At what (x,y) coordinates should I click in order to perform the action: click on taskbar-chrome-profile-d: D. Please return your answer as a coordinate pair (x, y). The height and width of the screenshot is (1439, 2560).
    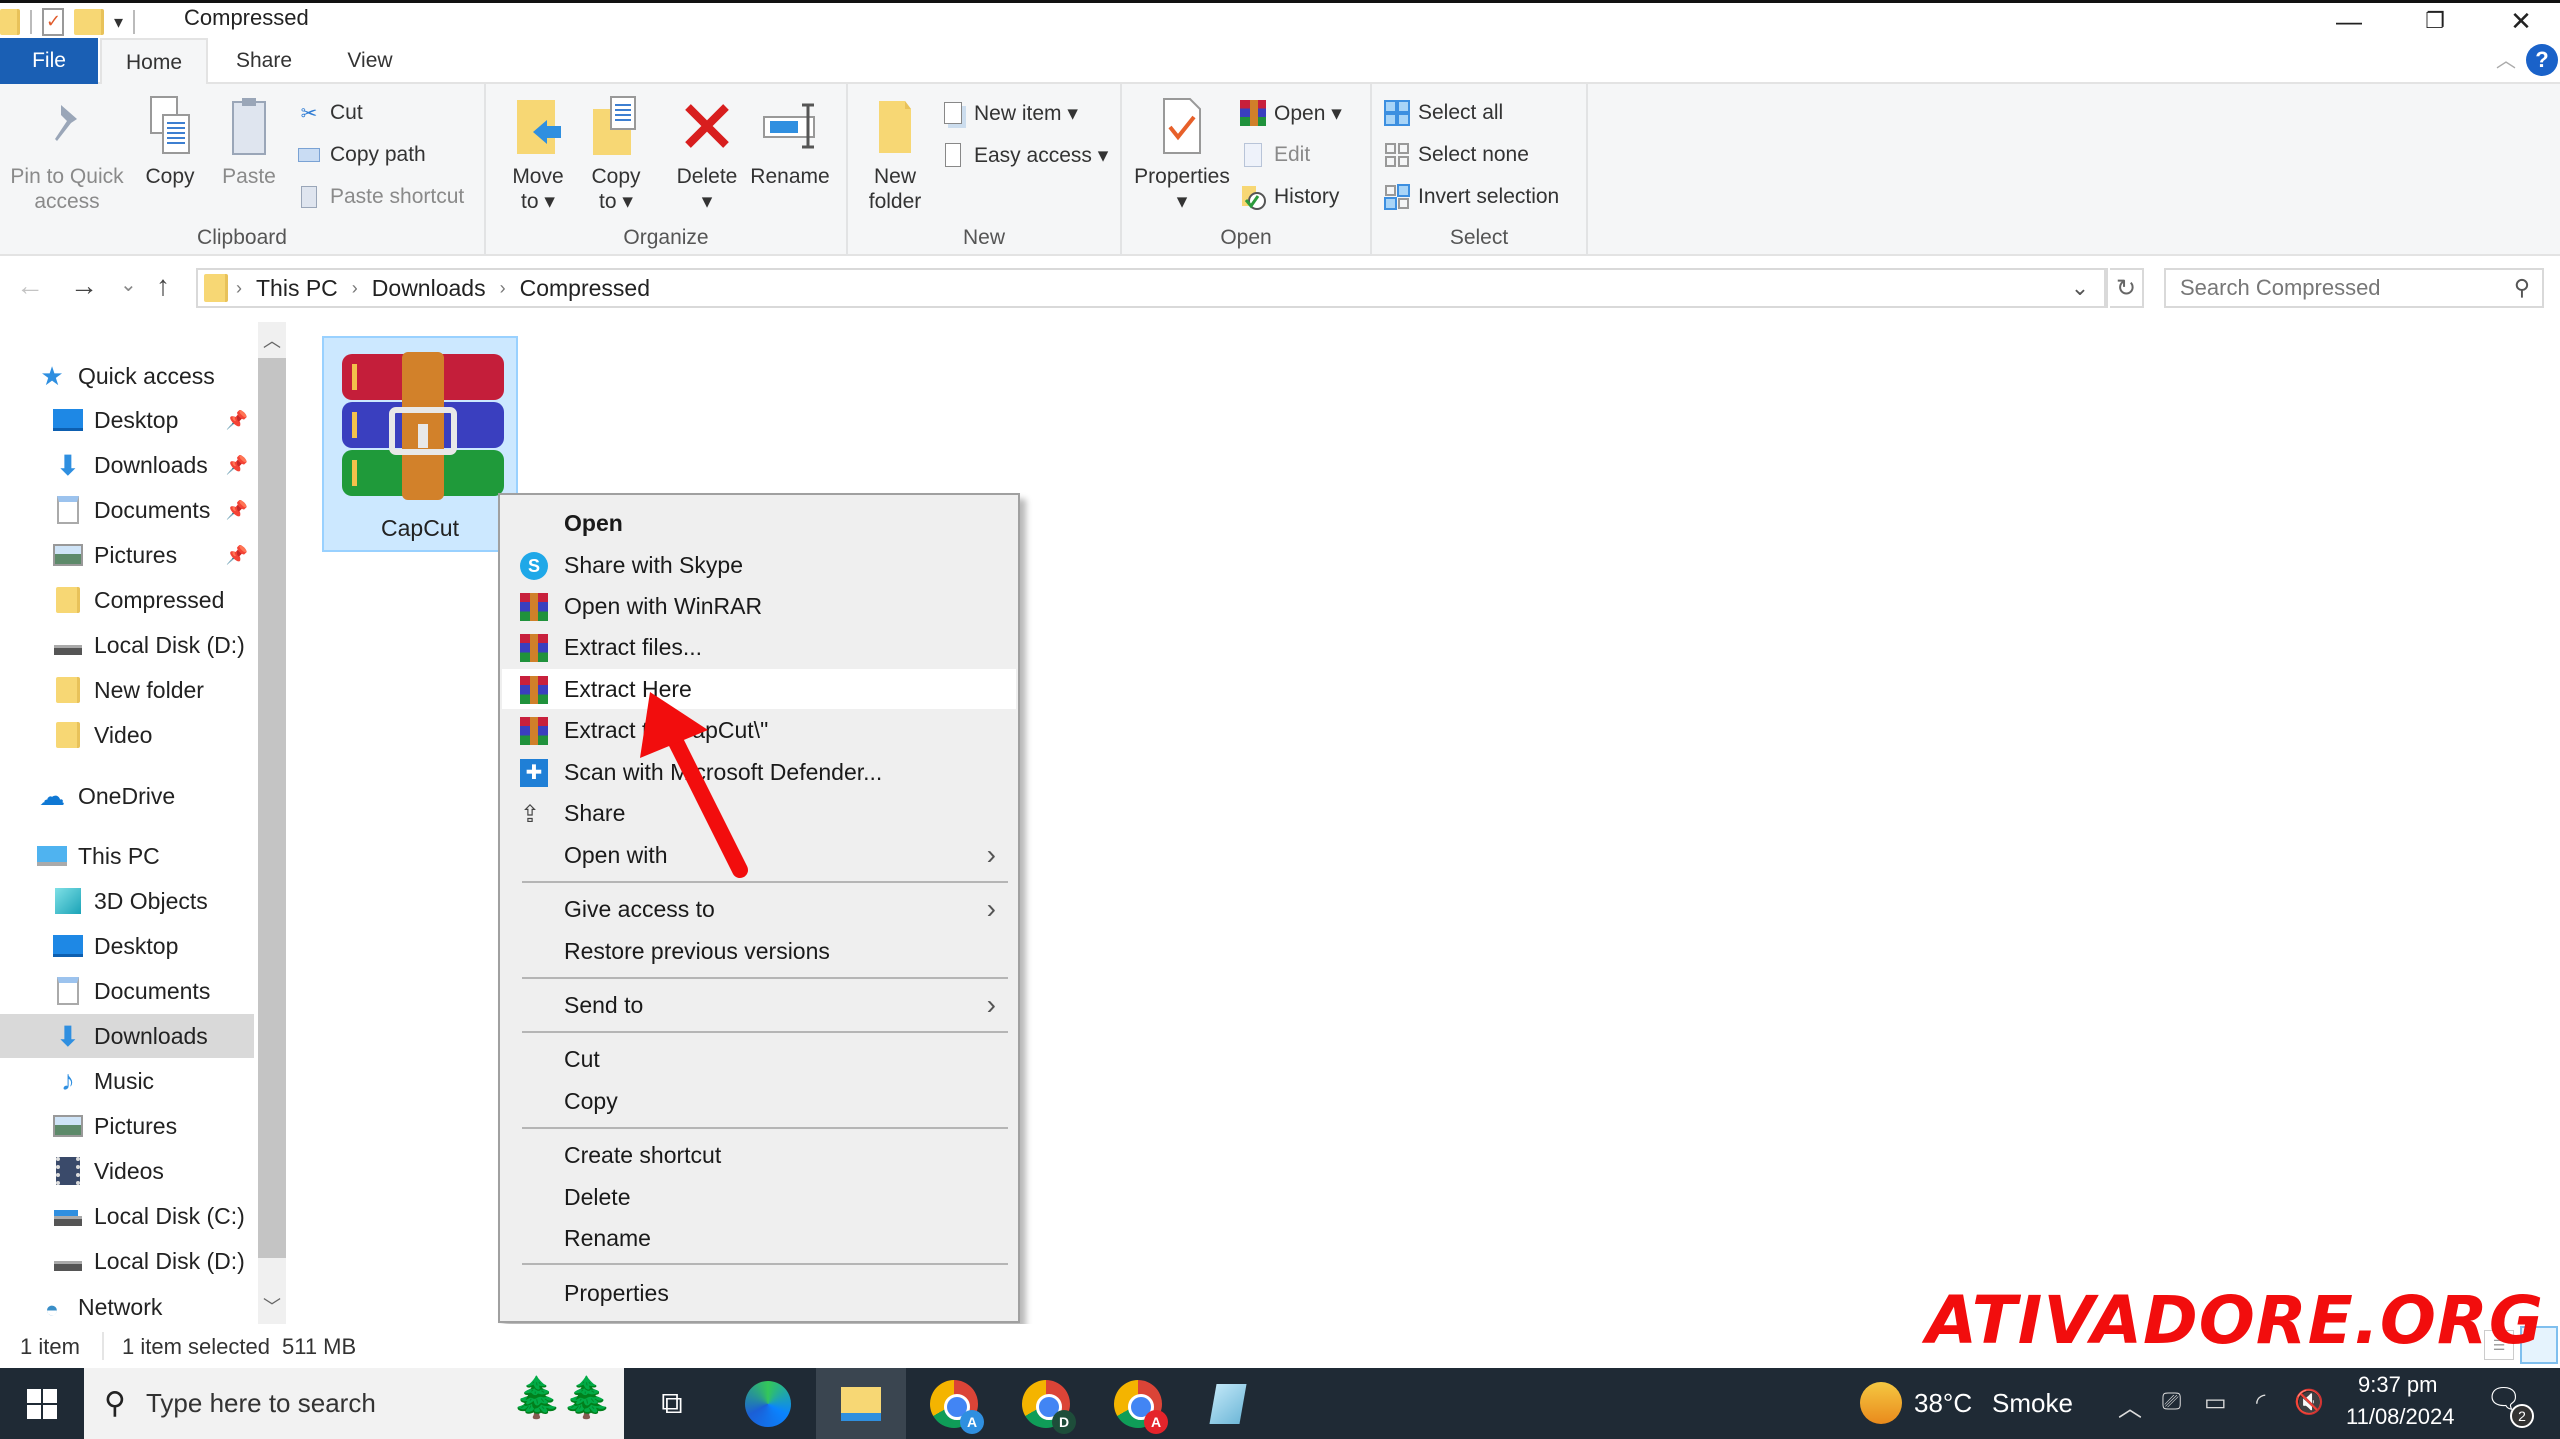
    Looking at the image, I should click on (1046, 1403).